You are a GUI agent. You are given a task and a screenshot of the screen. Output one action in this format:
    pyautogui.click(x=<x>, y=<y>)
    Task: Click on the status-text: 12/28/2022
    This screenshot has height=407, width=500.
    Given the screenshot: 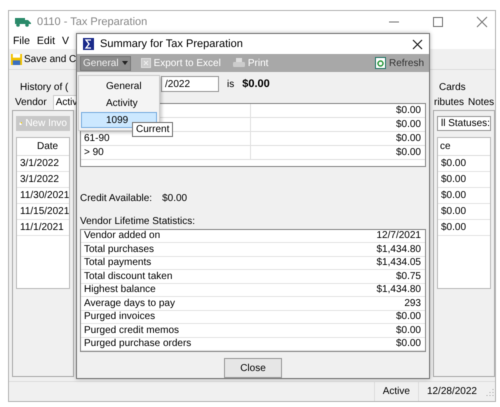 What is the action you would take?
    pyautogui.click(x=451, y=391)
    